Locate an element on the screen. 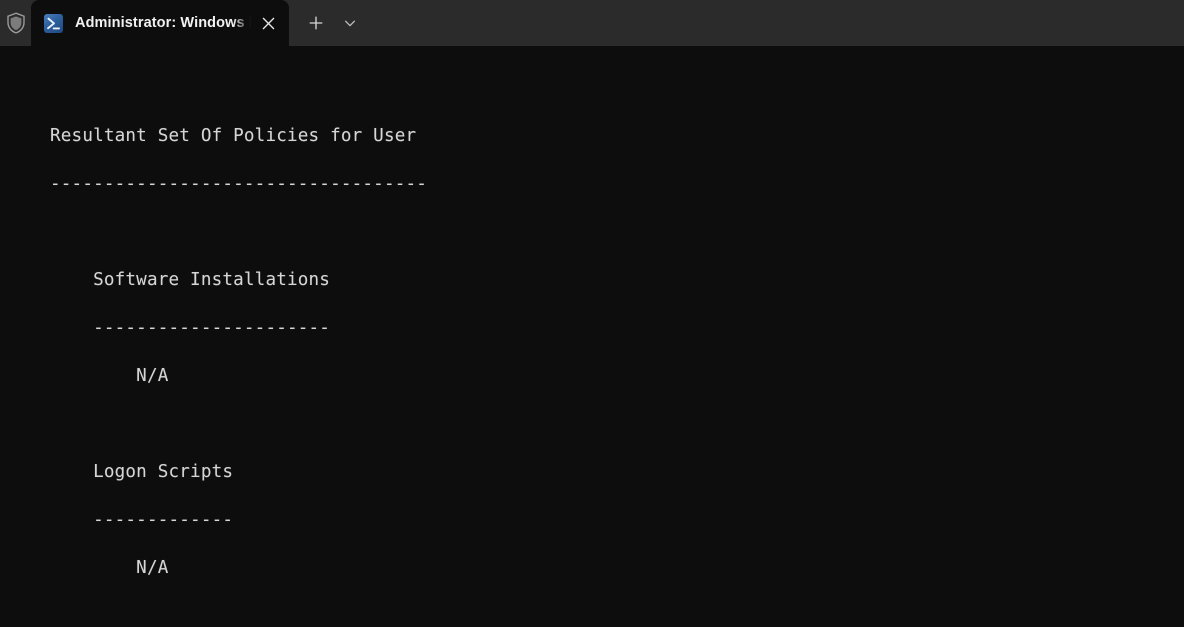  section-heading: Software Installations is located at coordinates (190, 280).